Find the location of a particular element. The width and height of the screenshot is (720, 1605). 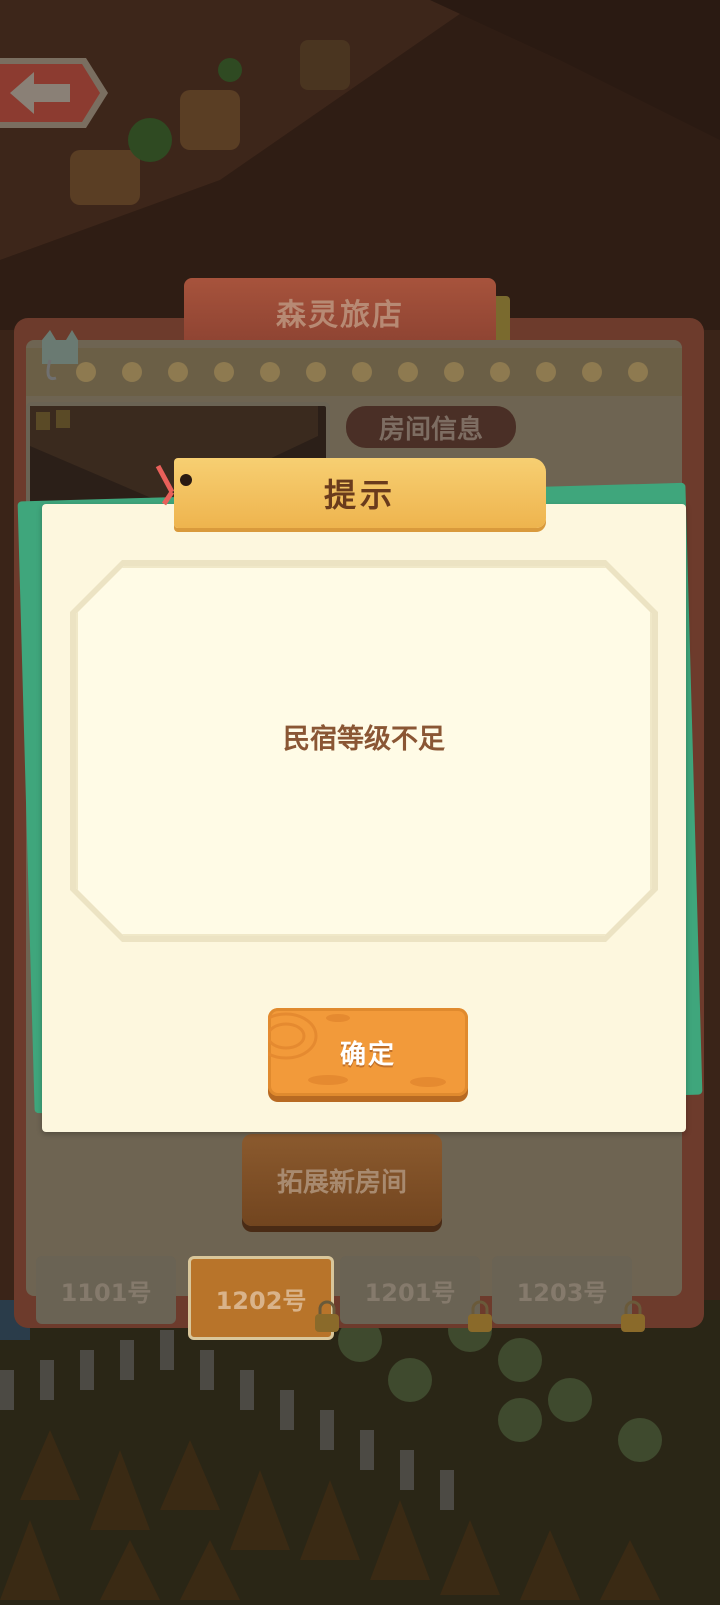

panel-title: 森灵旅店 is located at coordinates (347, 312).